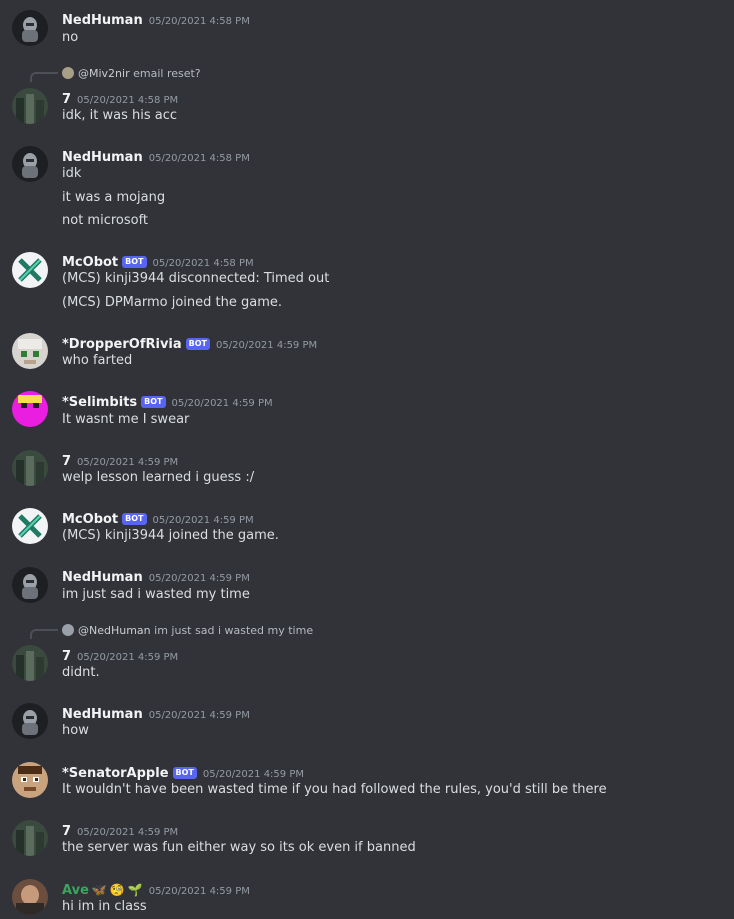 The height and width of the screenshot is (919, 734). What do you see at coordinates (117, 890) in the screenshot?
I see `face-icon: 🧐` at bounding box center [117, 890].